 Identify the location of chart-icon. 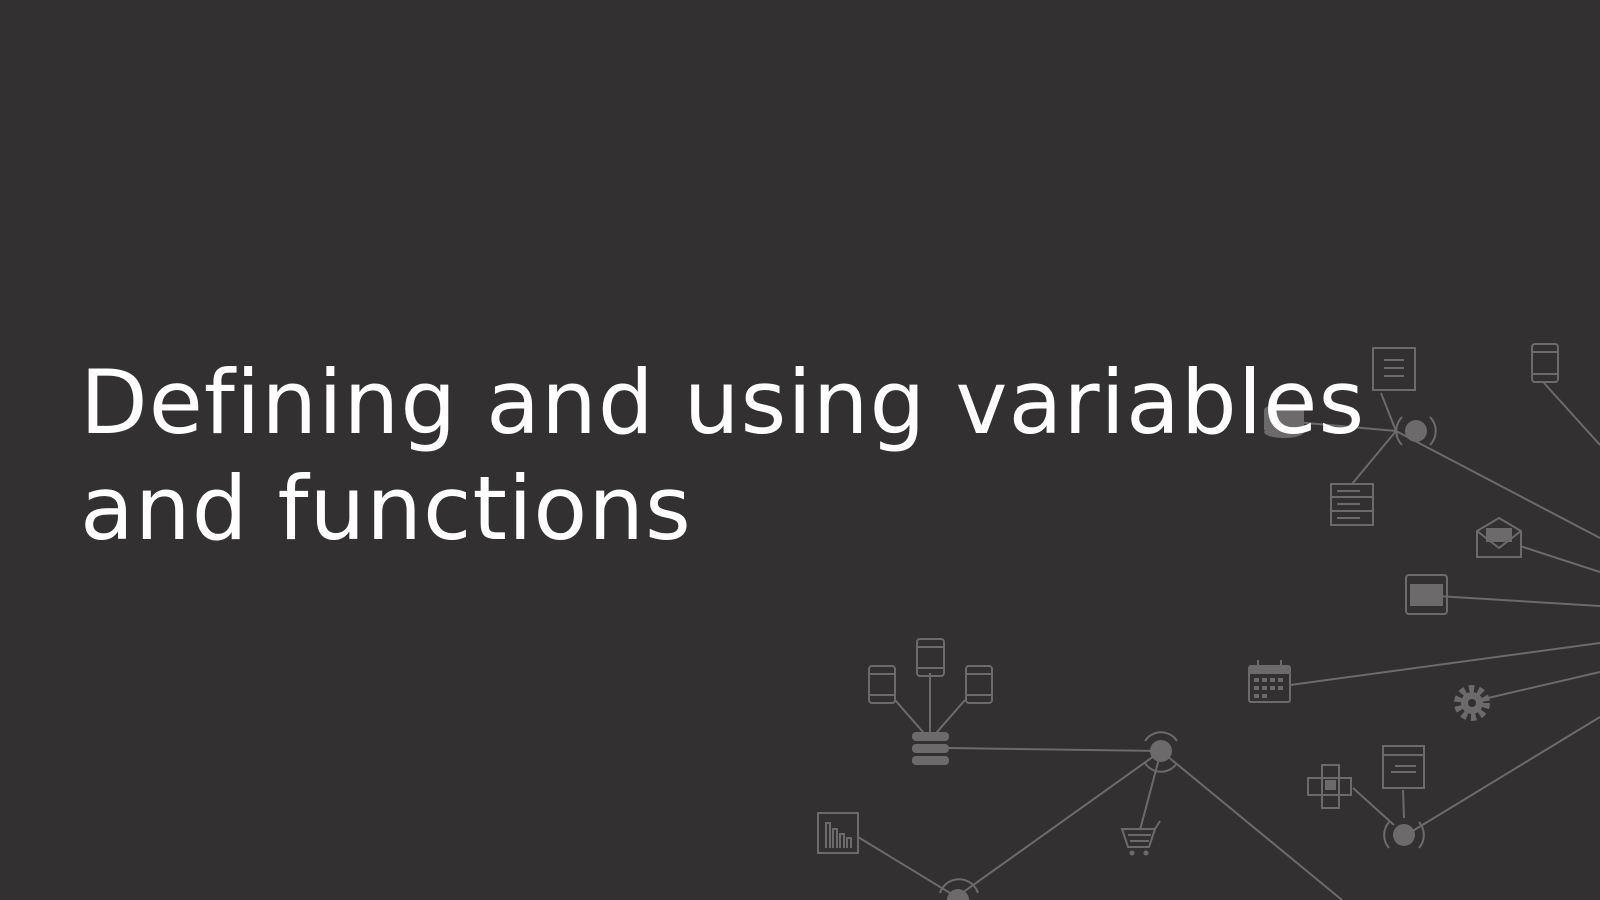
(838, 833).